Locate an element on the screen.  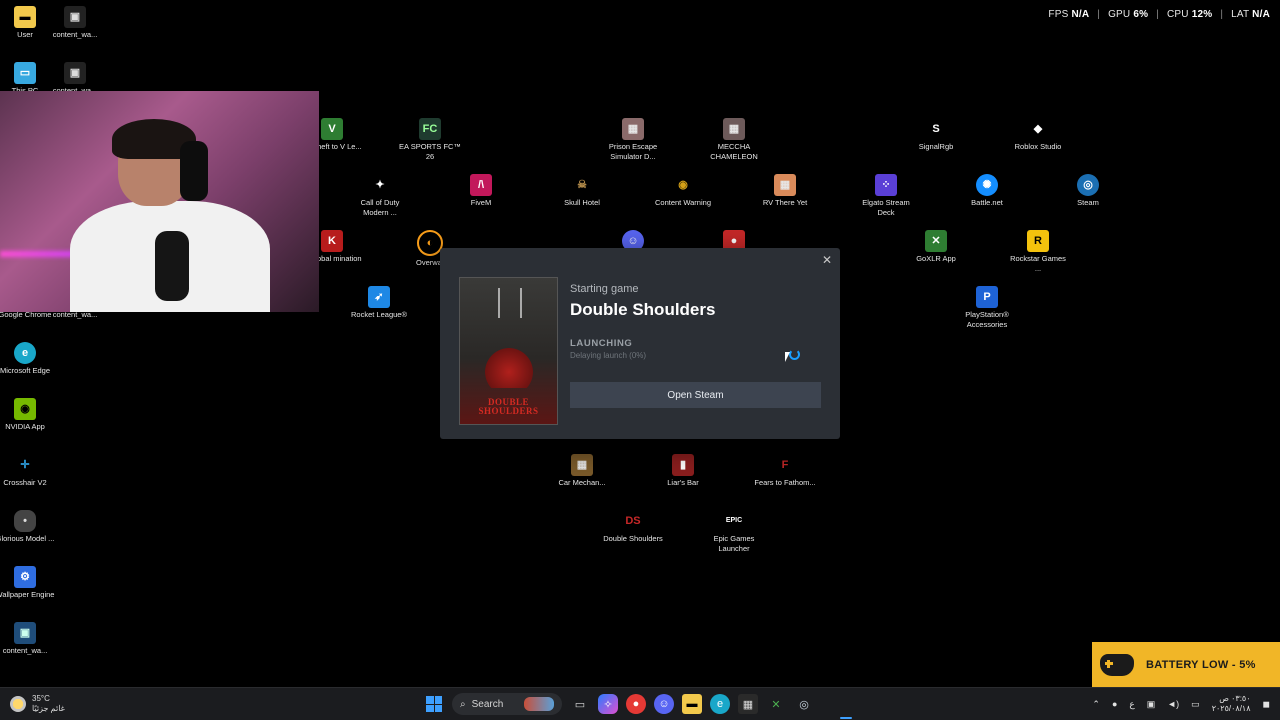
search-label: Search is located at coordinates (487, 704).